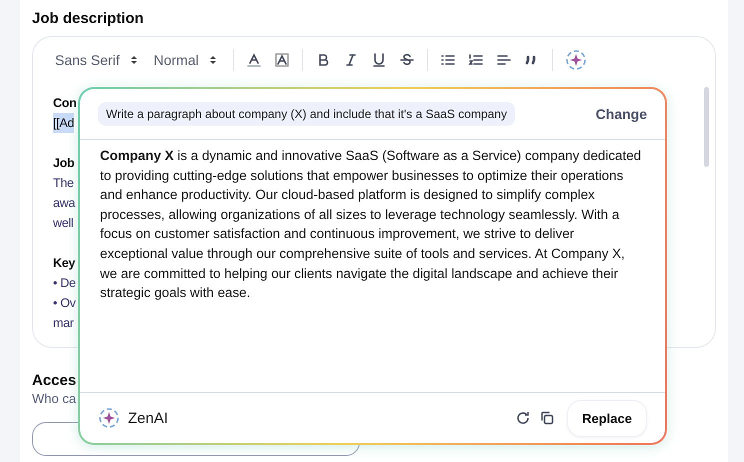 The image size is (744, 462). Describe the element at coordinates (64, 283) in the screenshot. I see `editor-text: • De` at that location.